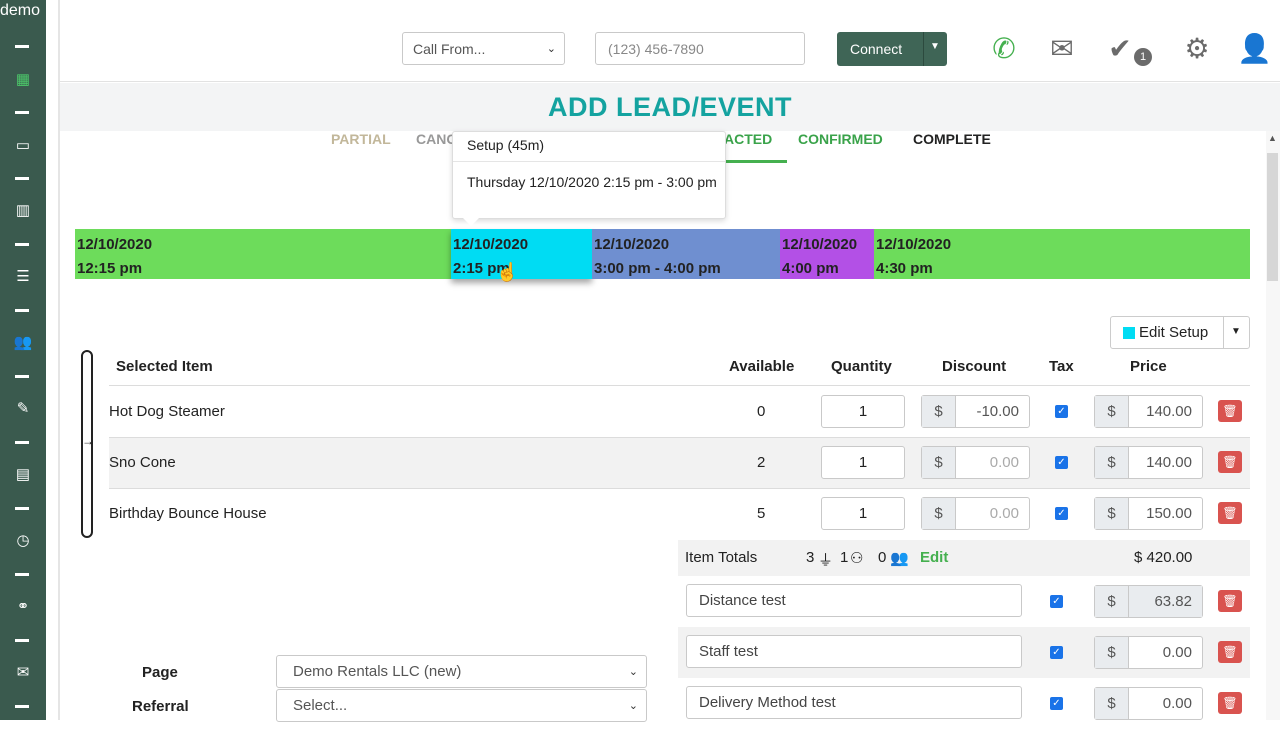  I want to click on mail-icon: ✉, so click(23, 673).